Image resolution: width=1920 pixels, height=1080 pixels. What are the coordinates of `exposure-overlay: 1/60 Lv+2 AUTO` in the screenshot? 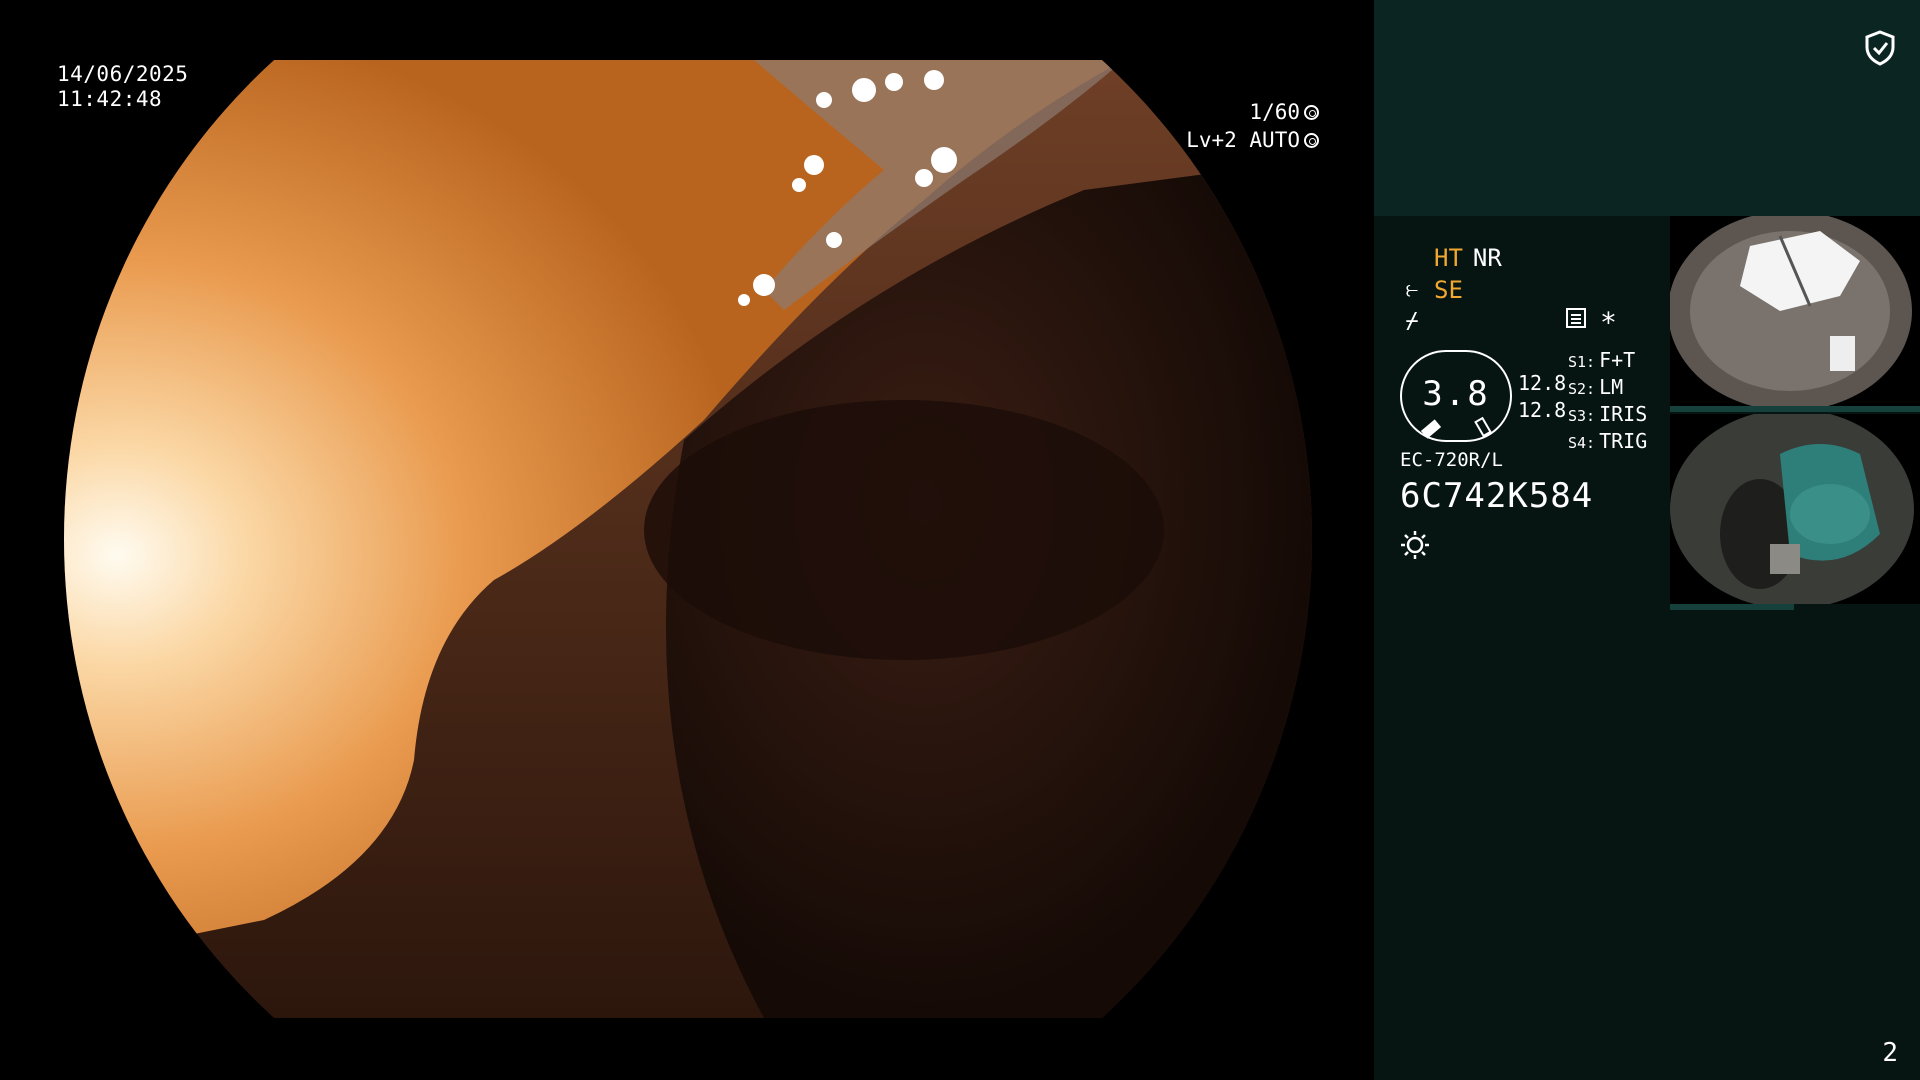 It's located at (1252, 126).